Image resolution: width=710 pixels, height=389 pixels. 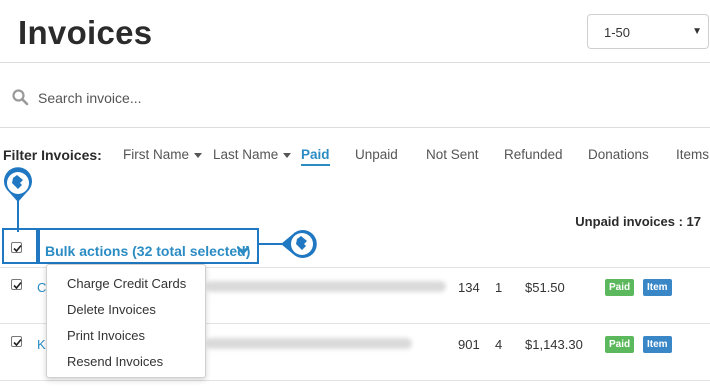 I want to click on chevron-down-icon, so click(x=243, y=250).